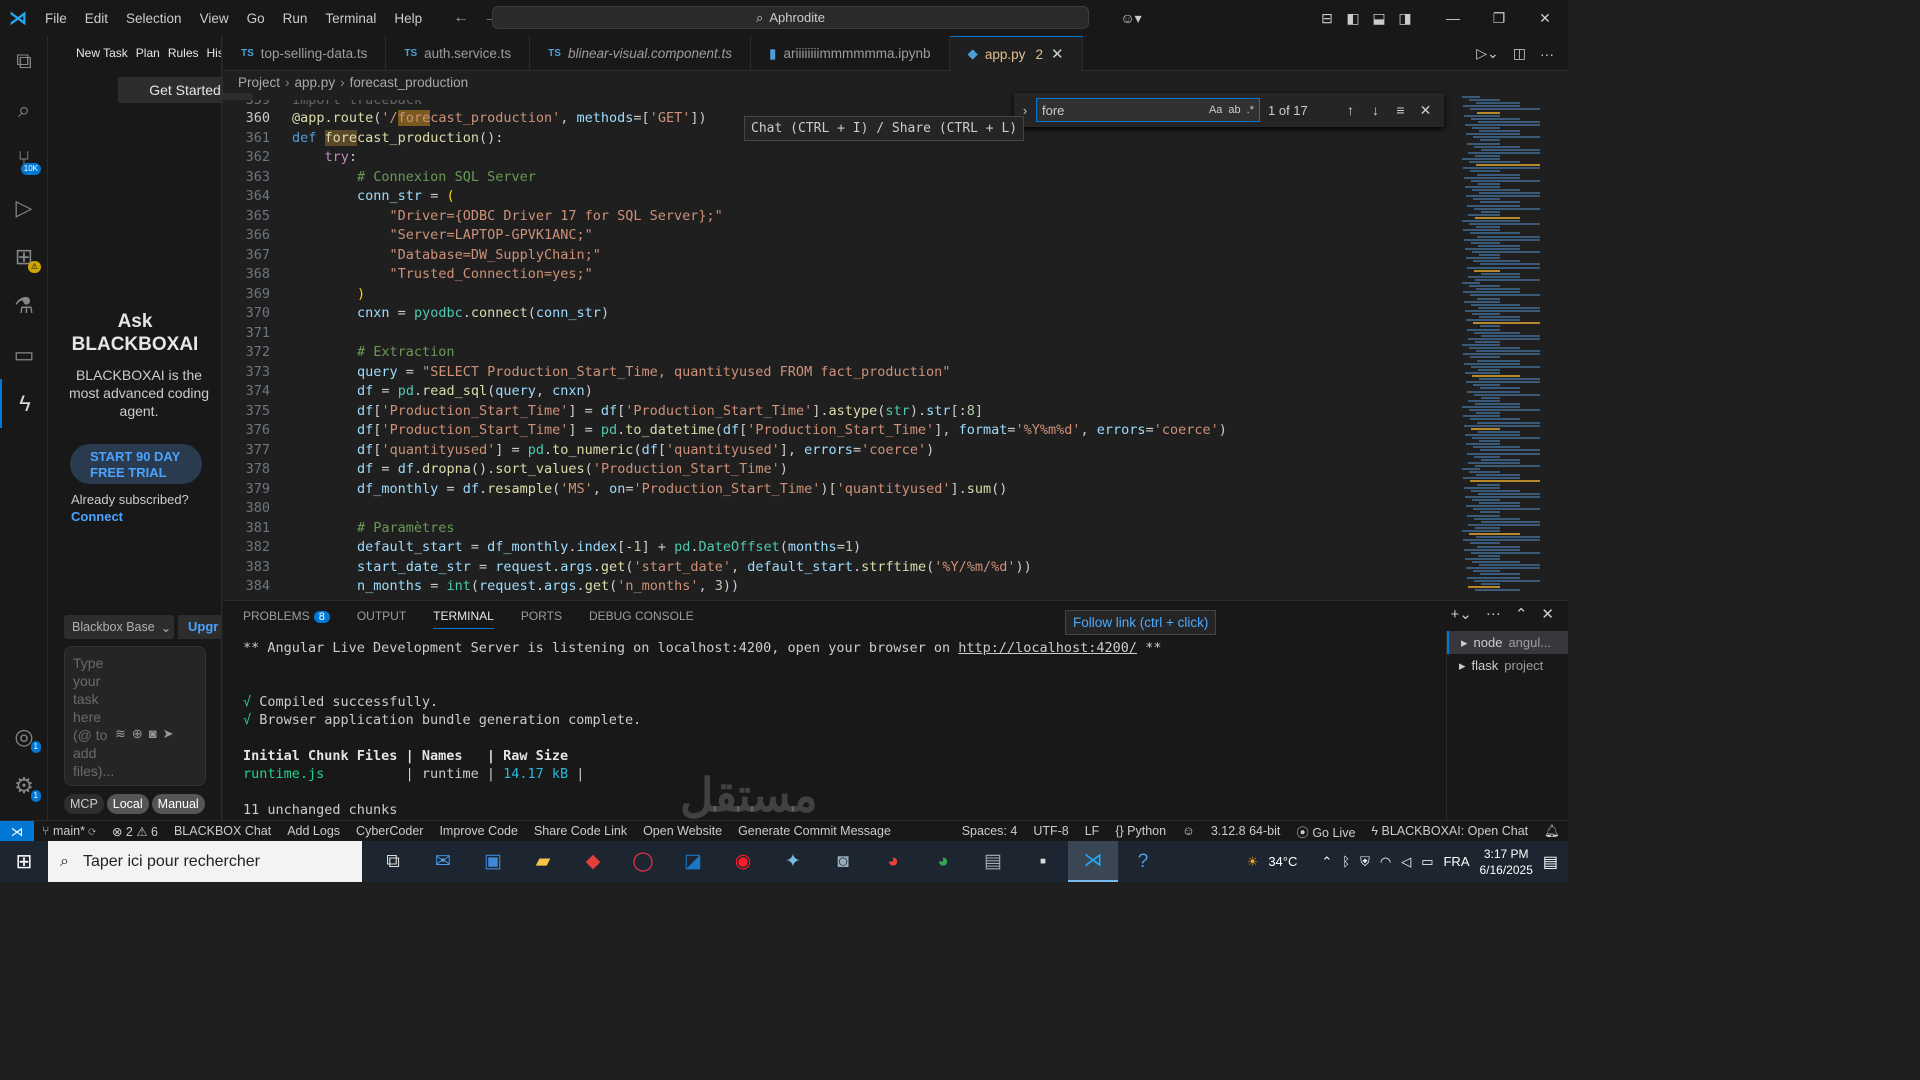  I want to click on mode-mcp: MCP, so click(84, 804).